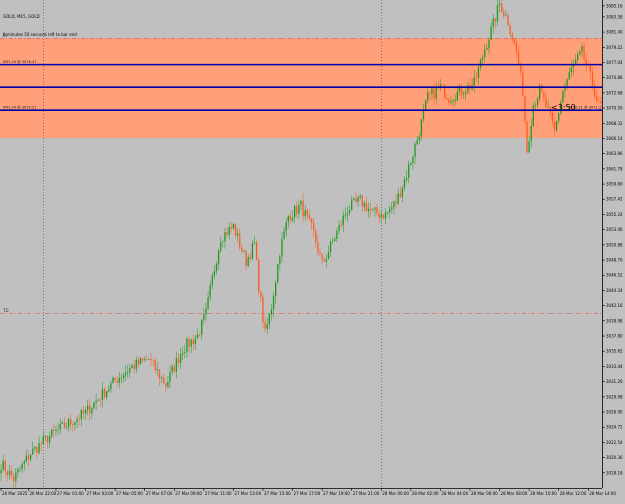  What do you see at coordinates (395, 493) in the screenshot?
I see `x-tick-label: 28 Mar 00:00` at bounding box center [395, 493].